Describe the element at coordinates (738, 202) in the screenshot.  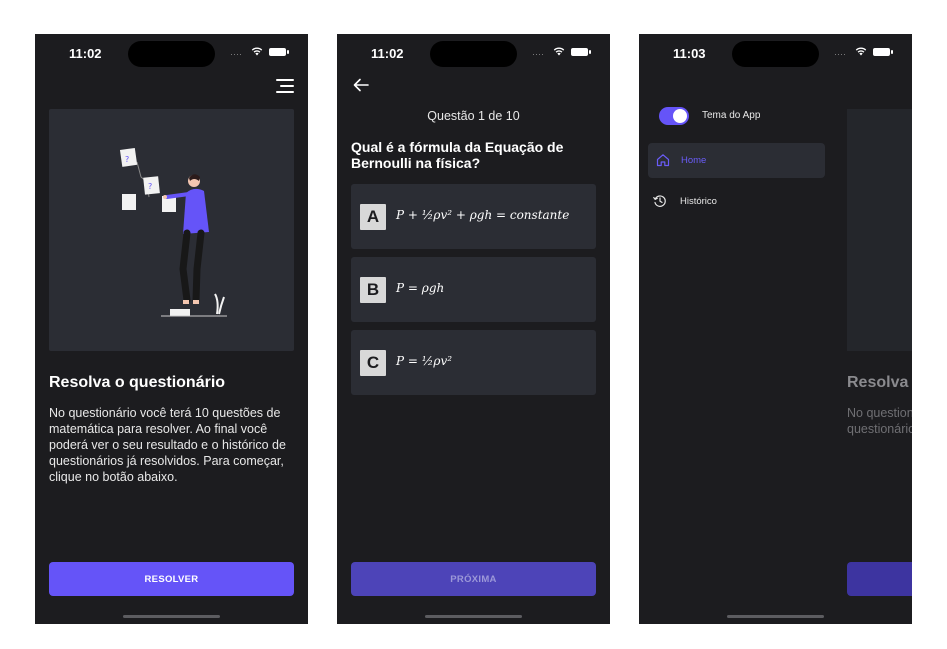
I see `drawer-item-history: Histórico` at that location.